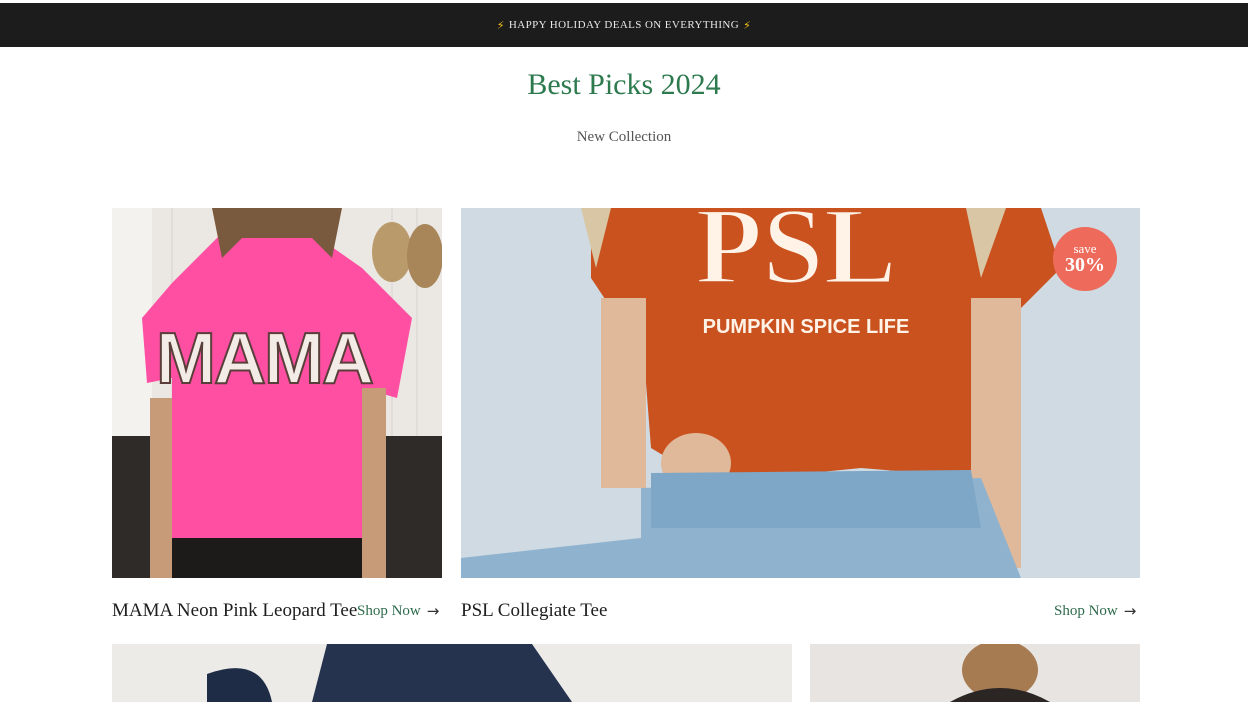 The image size is (1248, 702). Describe the element at coordinates (1085, 265) in the screenshot. I see `sale-badge-value: 30%` at that location.